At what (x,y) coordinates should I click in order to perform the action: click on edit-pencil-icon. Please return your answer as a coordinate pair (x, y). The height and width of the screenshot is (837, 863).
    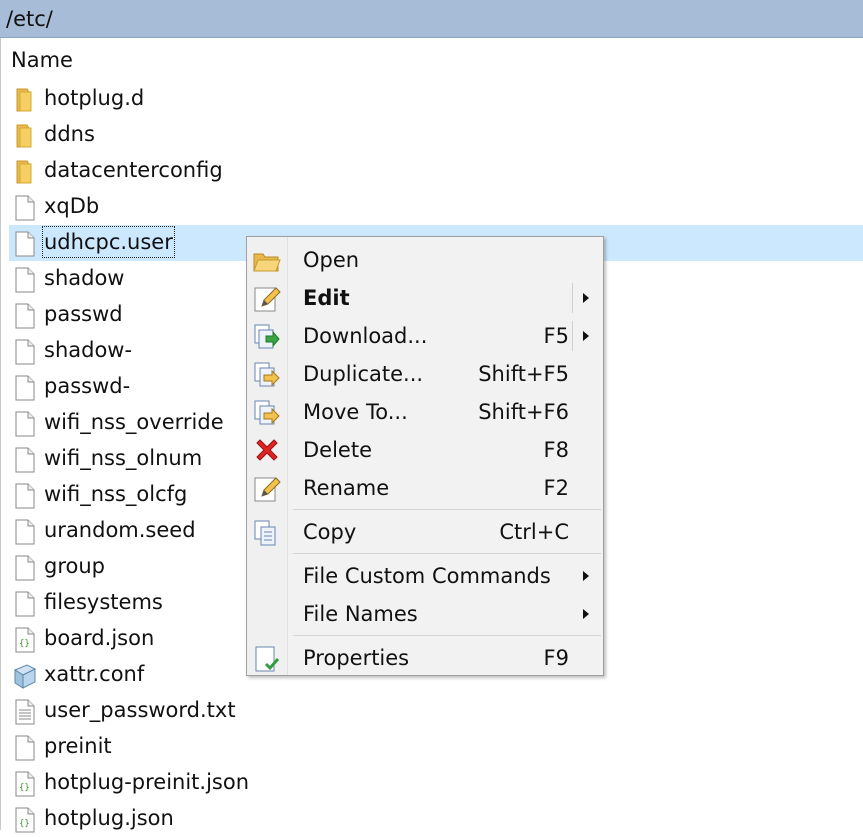
    Looking at the image, I should click on (267, 299).